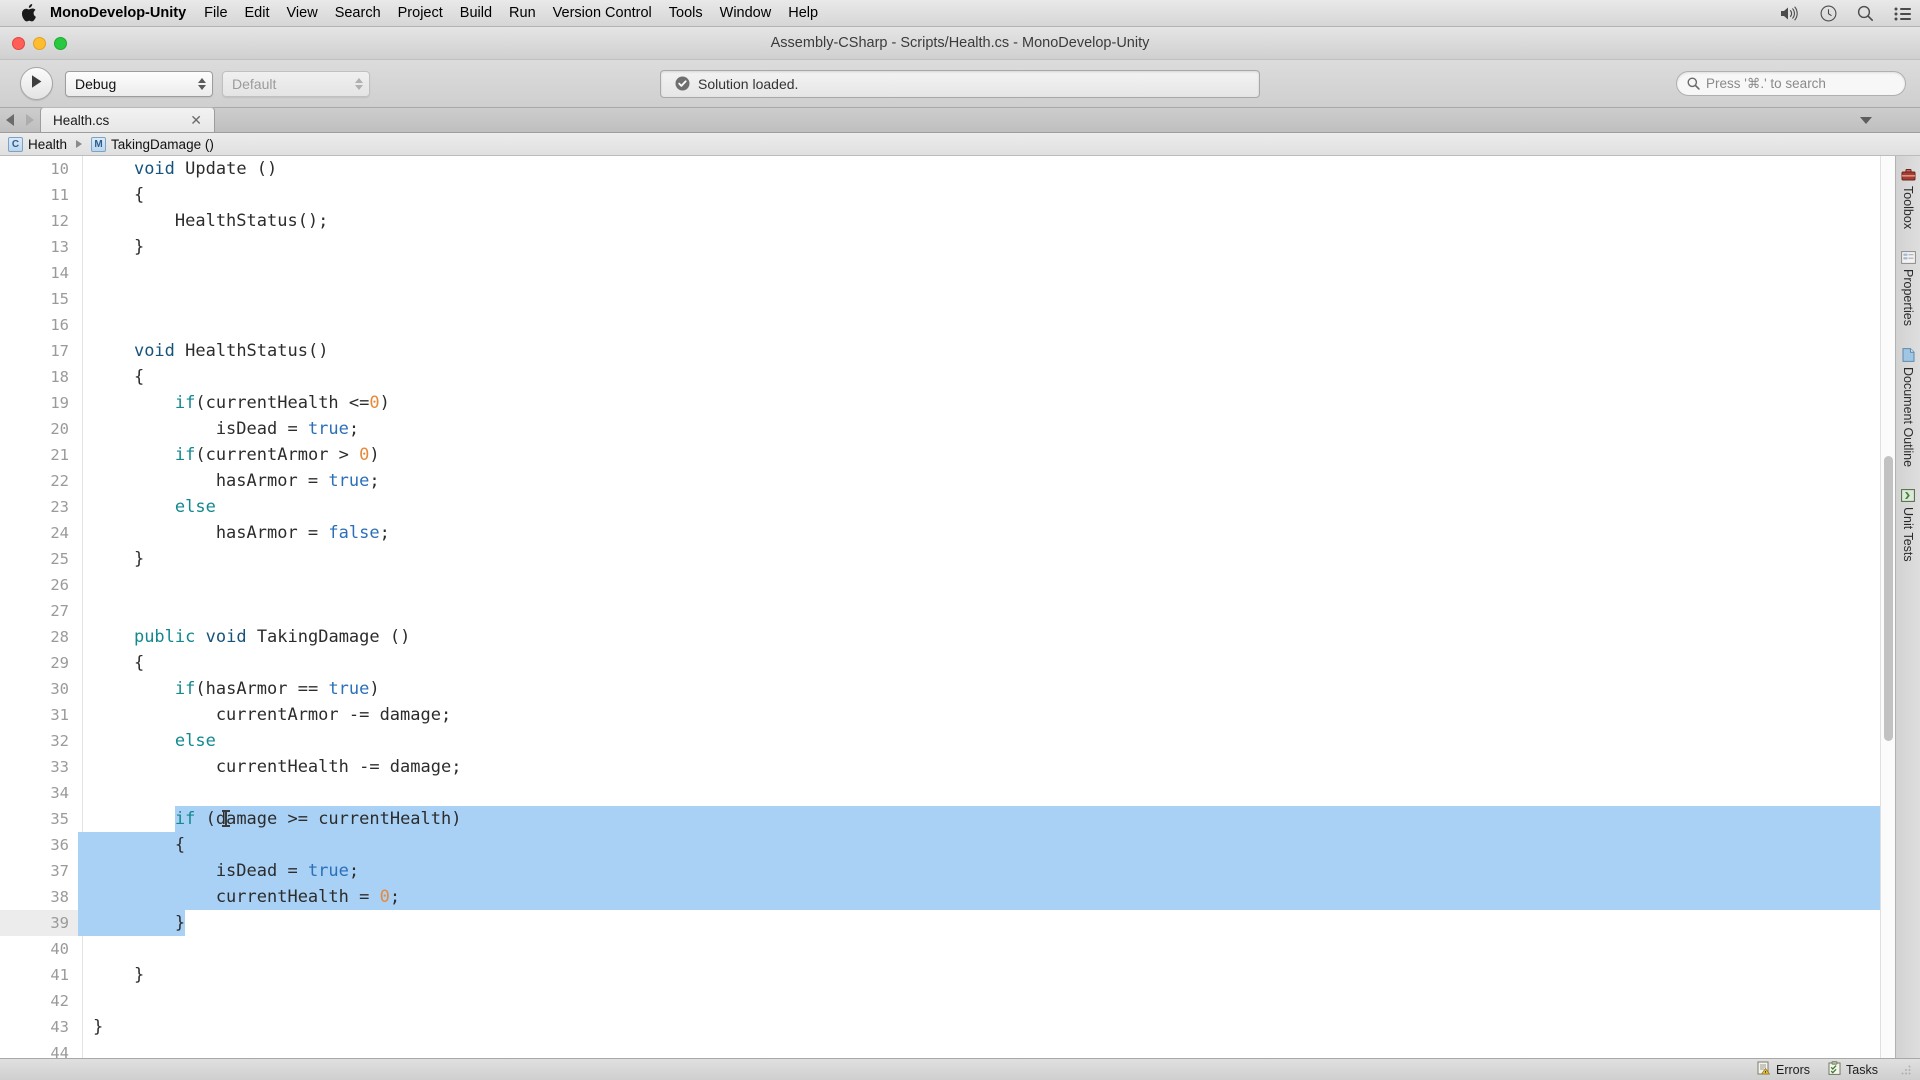  I want to click on spotlight-search-icon, so click(1865, 13).